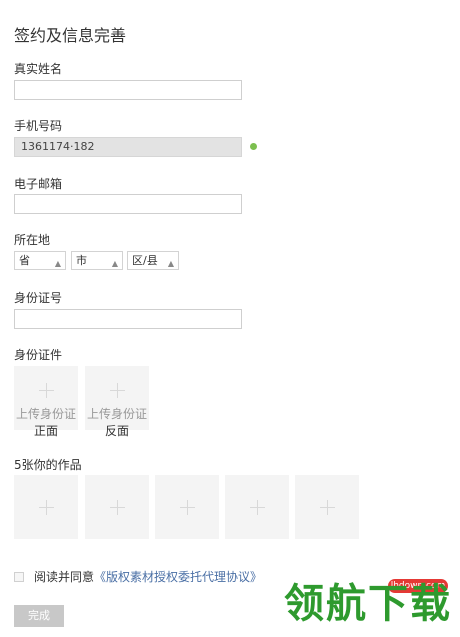  Describe the element at coordinates (46, 423) in the screenshot. I see `upload-front-caption: 上传身份证 正面` at that location.